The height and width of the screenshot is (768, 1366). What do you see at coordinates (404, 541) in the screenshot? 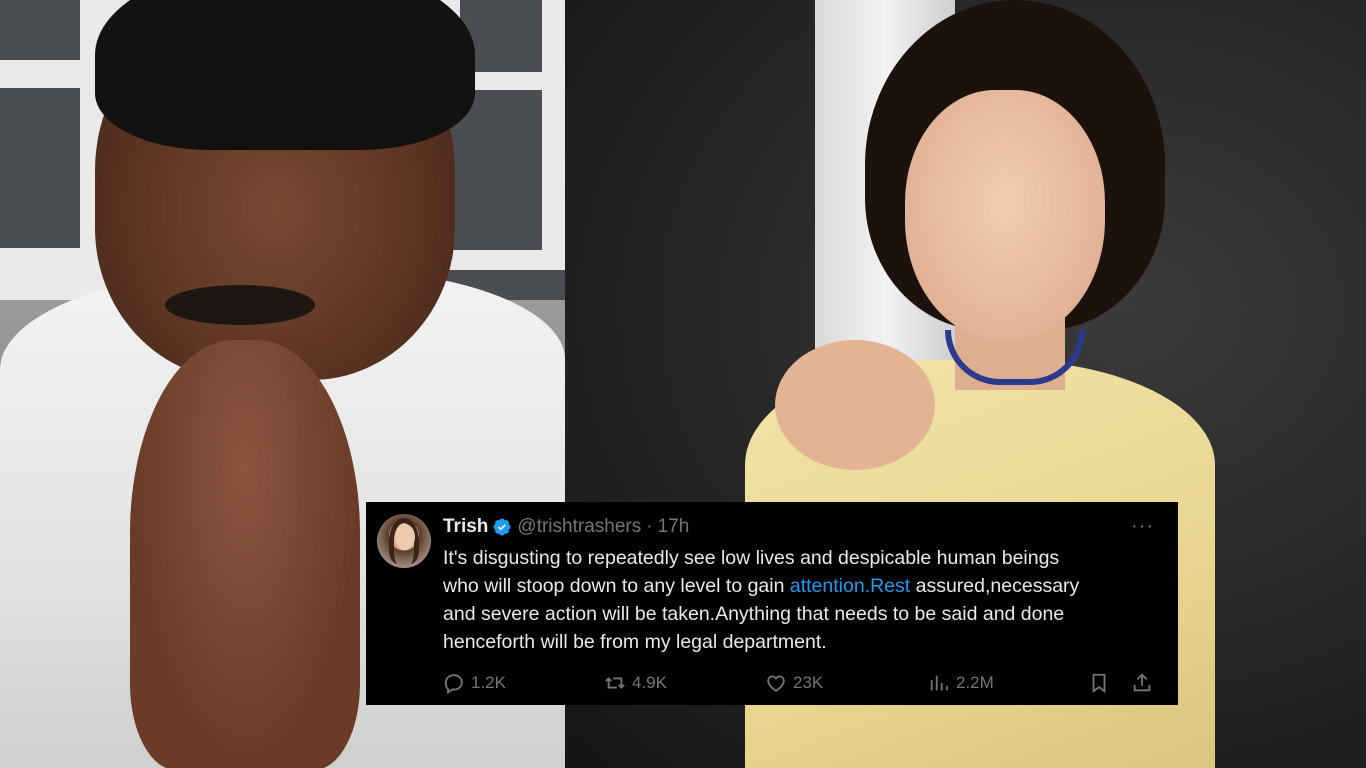
I see `avatar` at bounding box center [404, 541].